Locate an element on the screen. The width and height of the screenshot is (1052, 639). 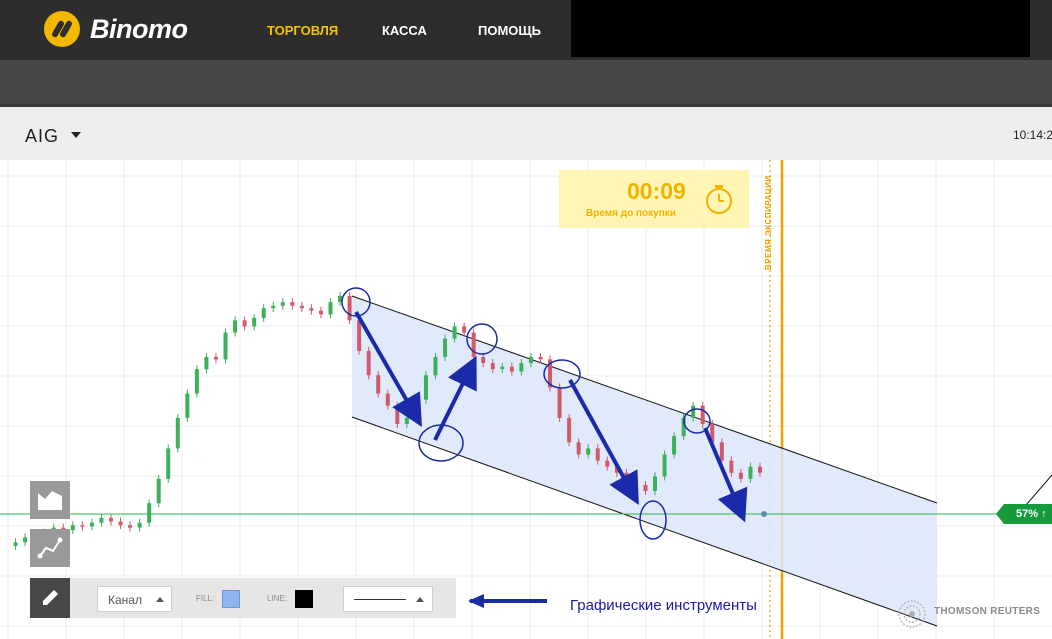
brand-logo: Binomo is located at coordinates (116, 29).